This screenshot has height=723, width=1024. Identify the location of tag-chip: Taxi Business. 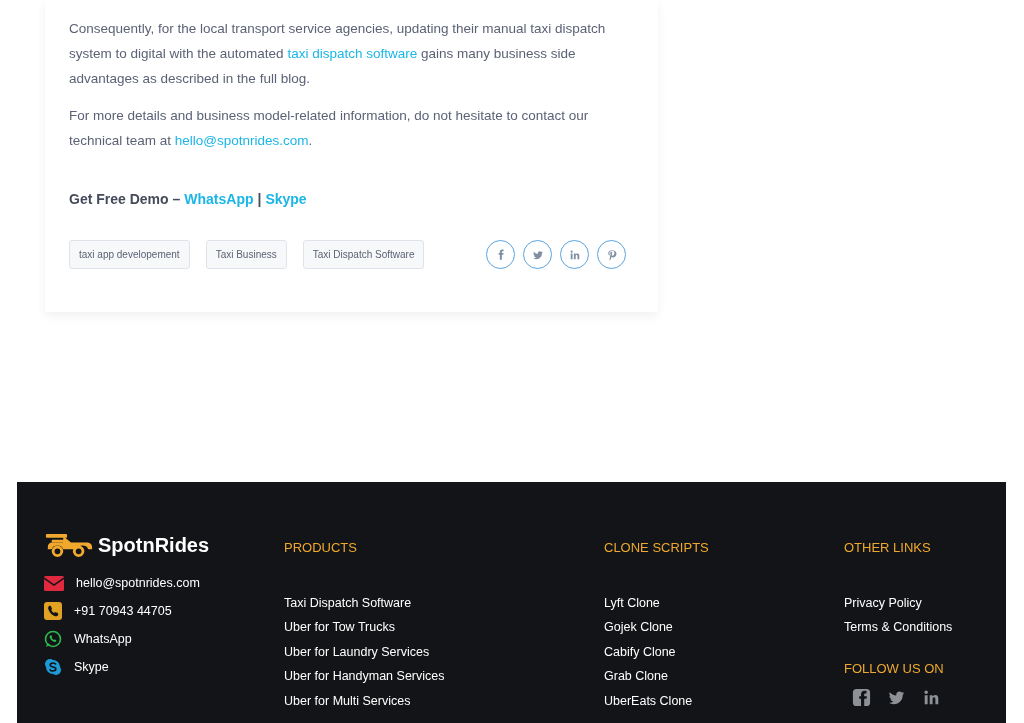
(246, 254).